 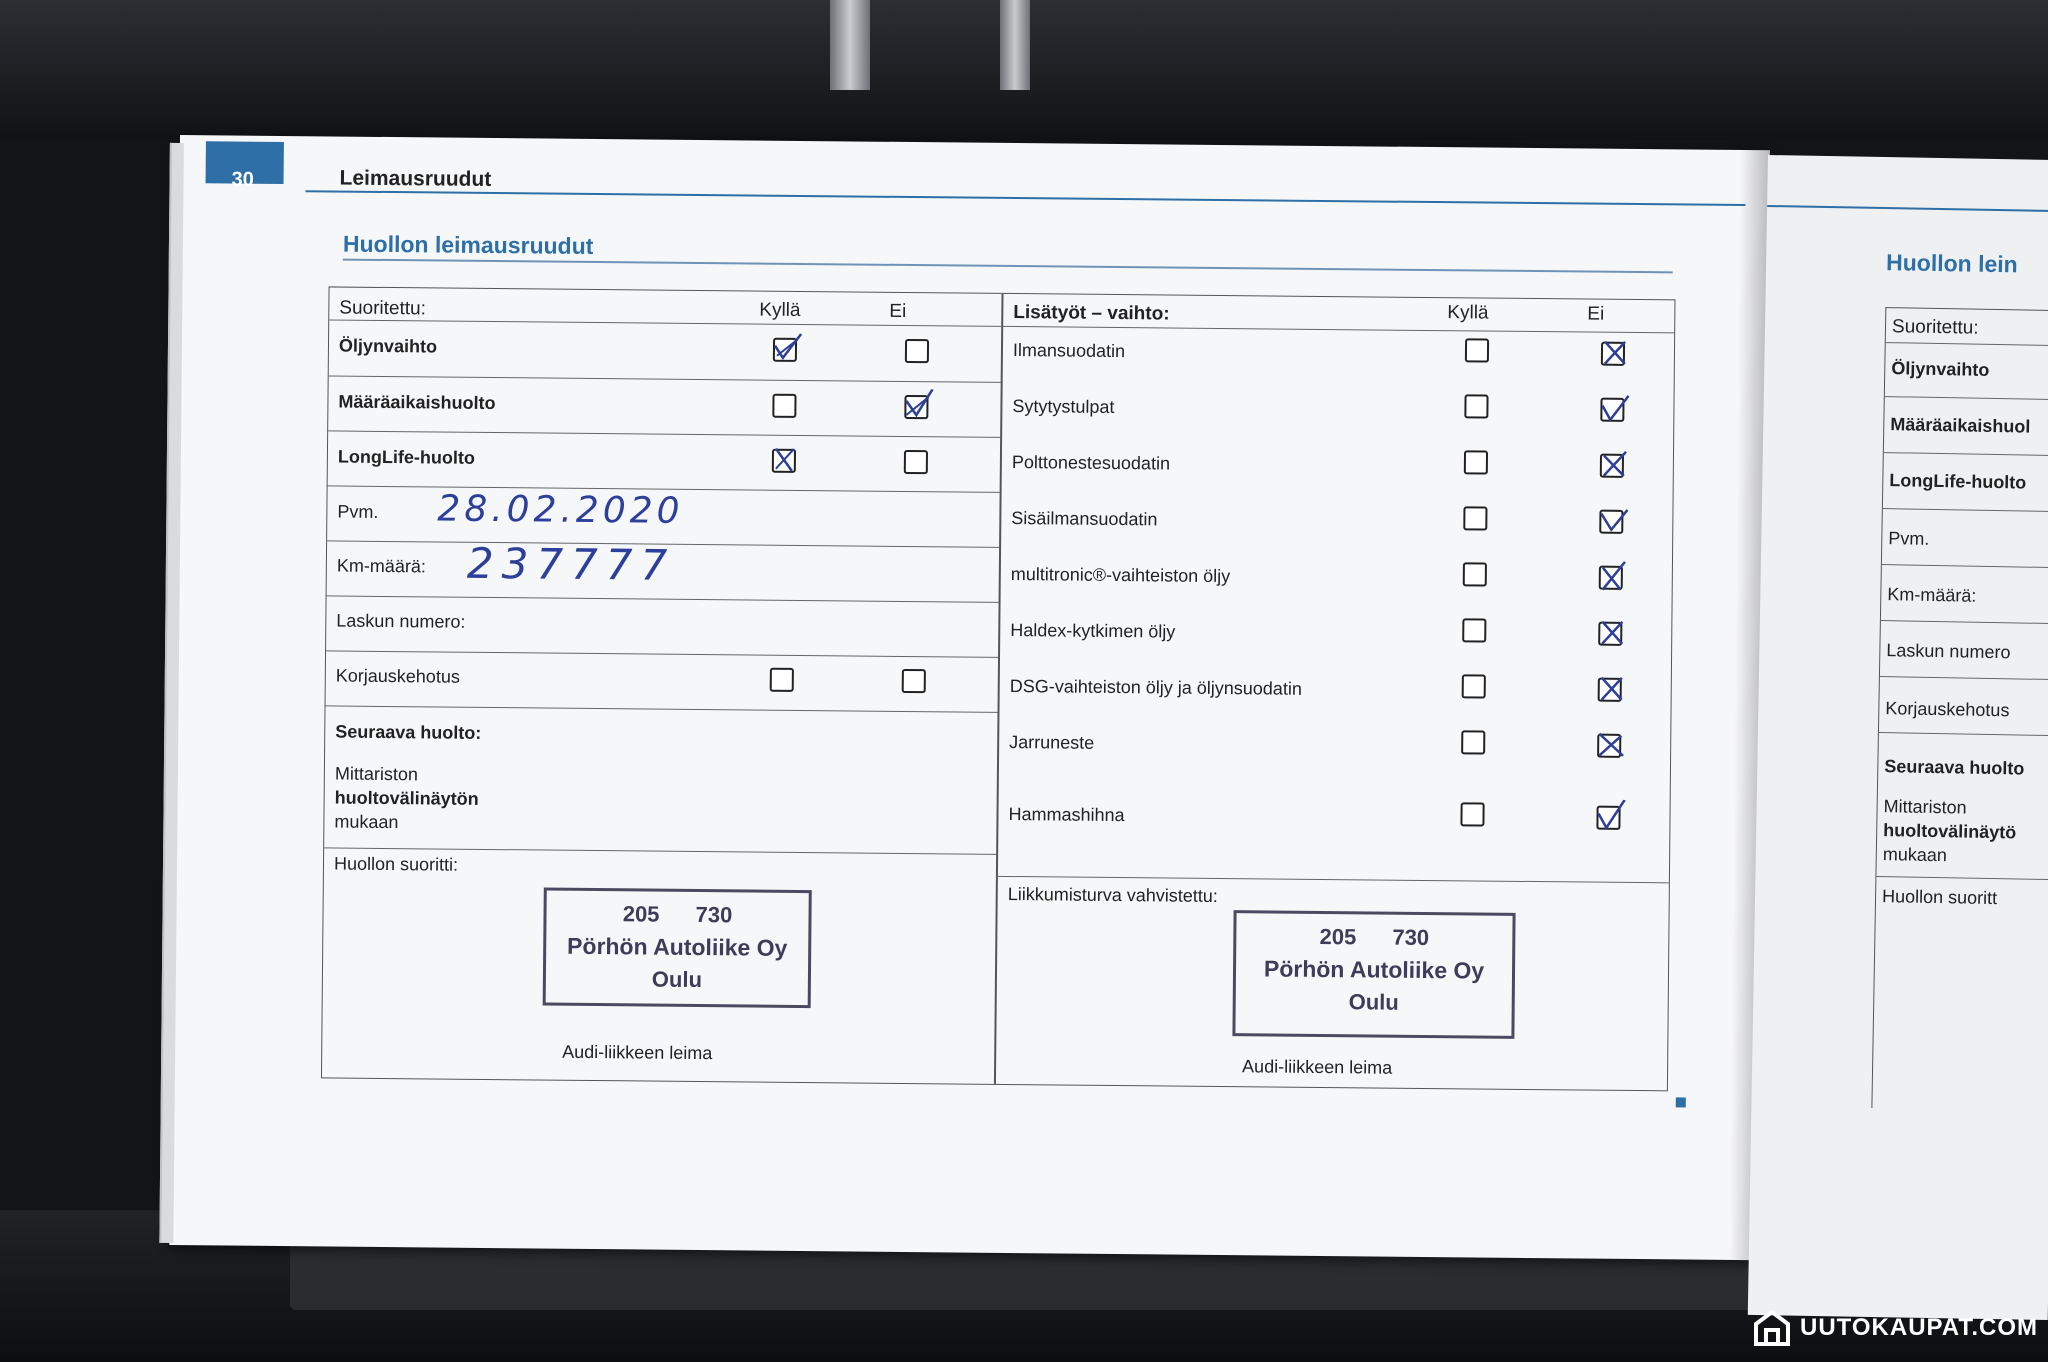 What do you see at coordinates (1473, 742) in the screenshot?
I see `checkbox-brake-fluid-yes` at bounding box center [1473, 742].